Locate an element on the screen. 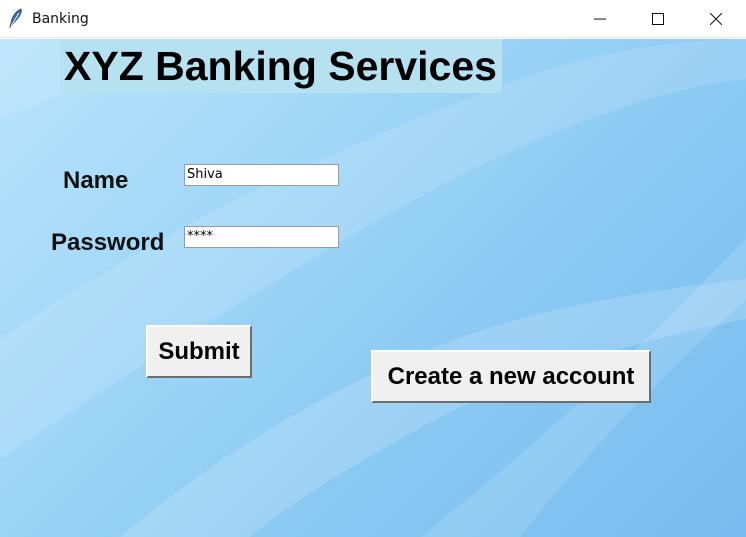 The width and height of the screenshot is (746, 537). minimize-button is located at coordinates (600, 19).